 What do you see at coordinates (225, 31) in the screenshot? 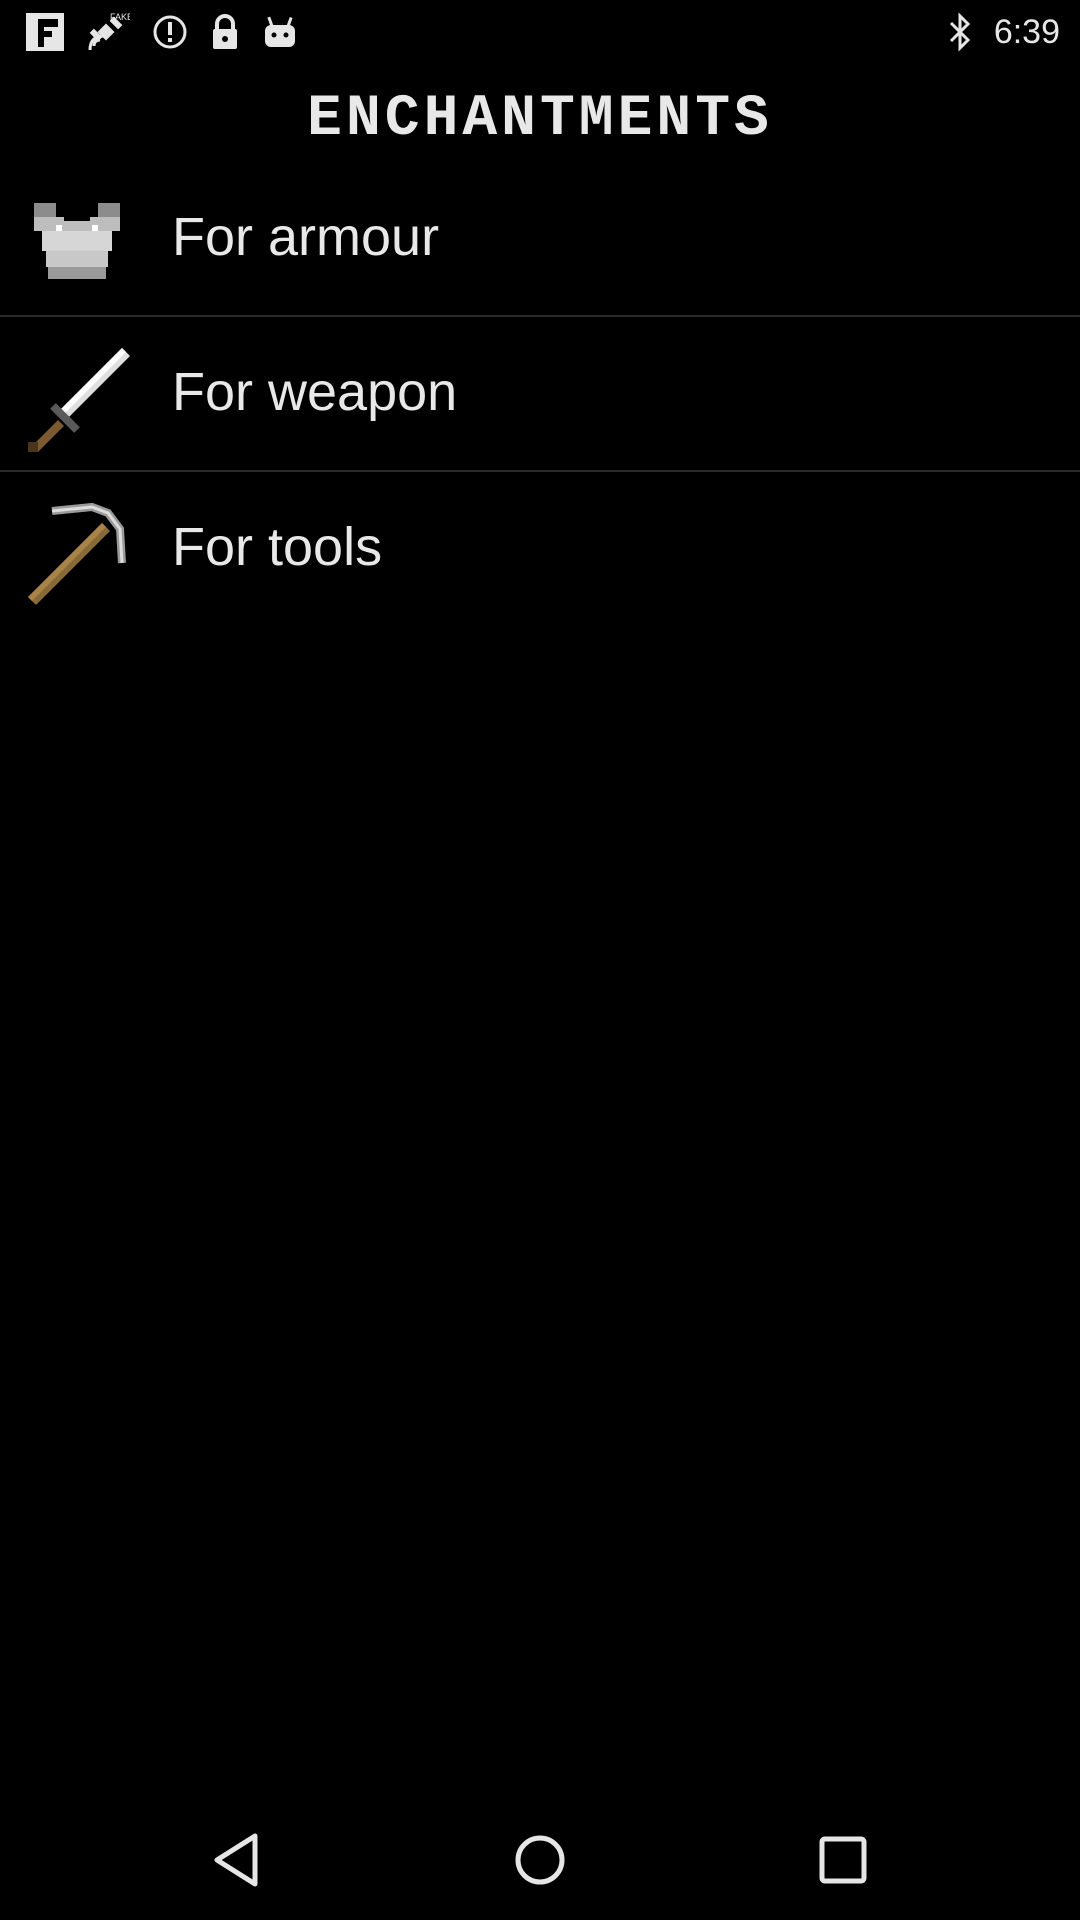
I see `lock-icon` at bounding box center [225, 31].